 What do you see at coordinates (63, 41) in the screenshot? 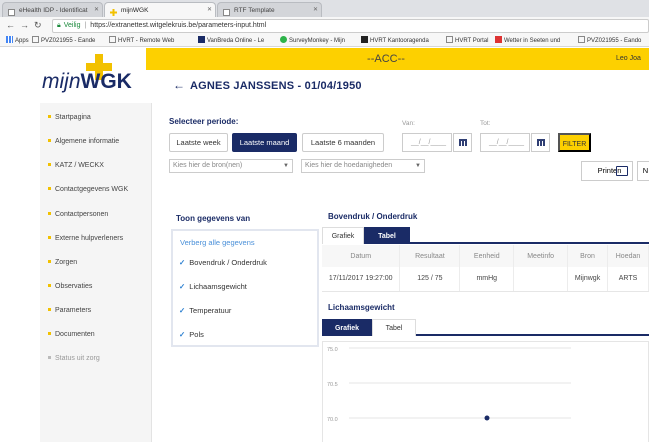
I see `bookmark-item: PVZ021955 - Eande` at bounding box center [63, 41].